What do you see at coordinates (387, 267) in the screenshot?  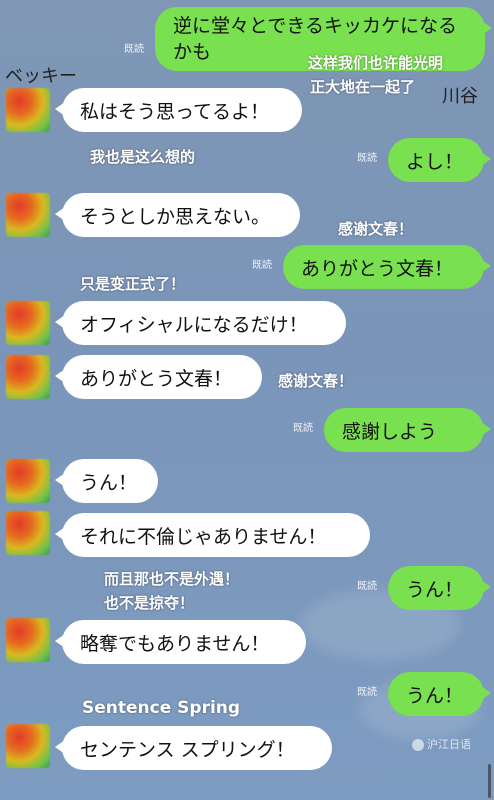 I see `outgoing-message: ありがとう文春！` at bounding box center [387, 267].